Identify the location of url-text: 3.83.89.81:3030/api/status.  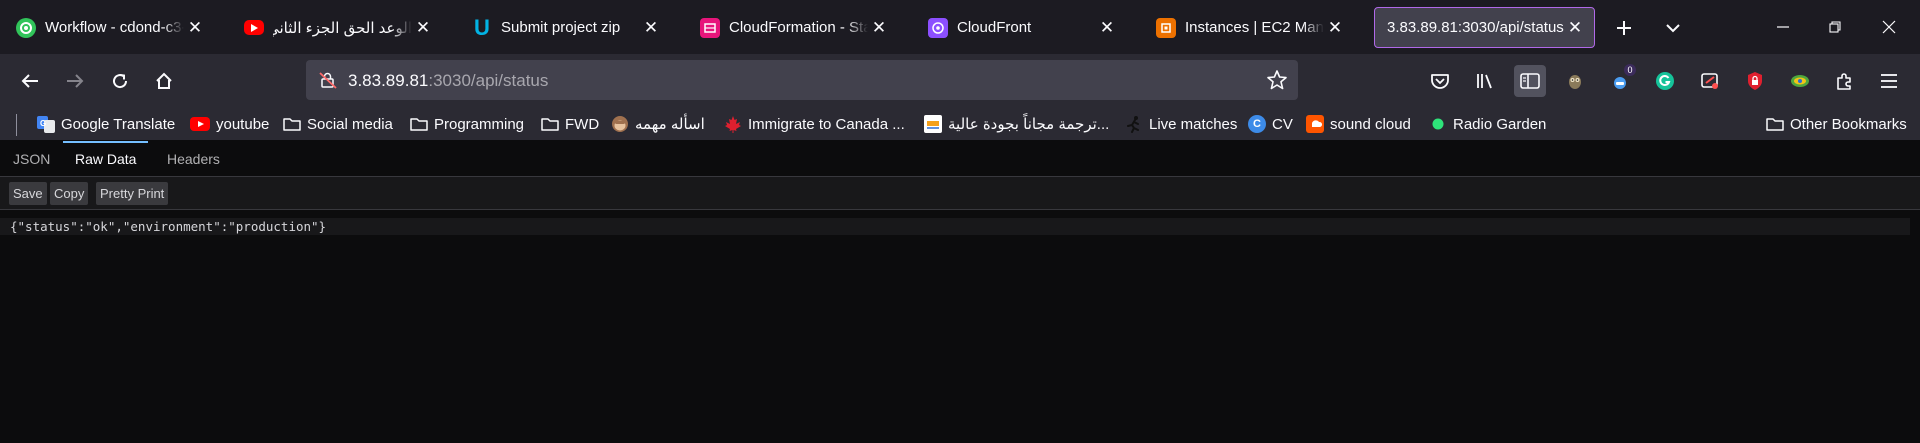
(448, 81).